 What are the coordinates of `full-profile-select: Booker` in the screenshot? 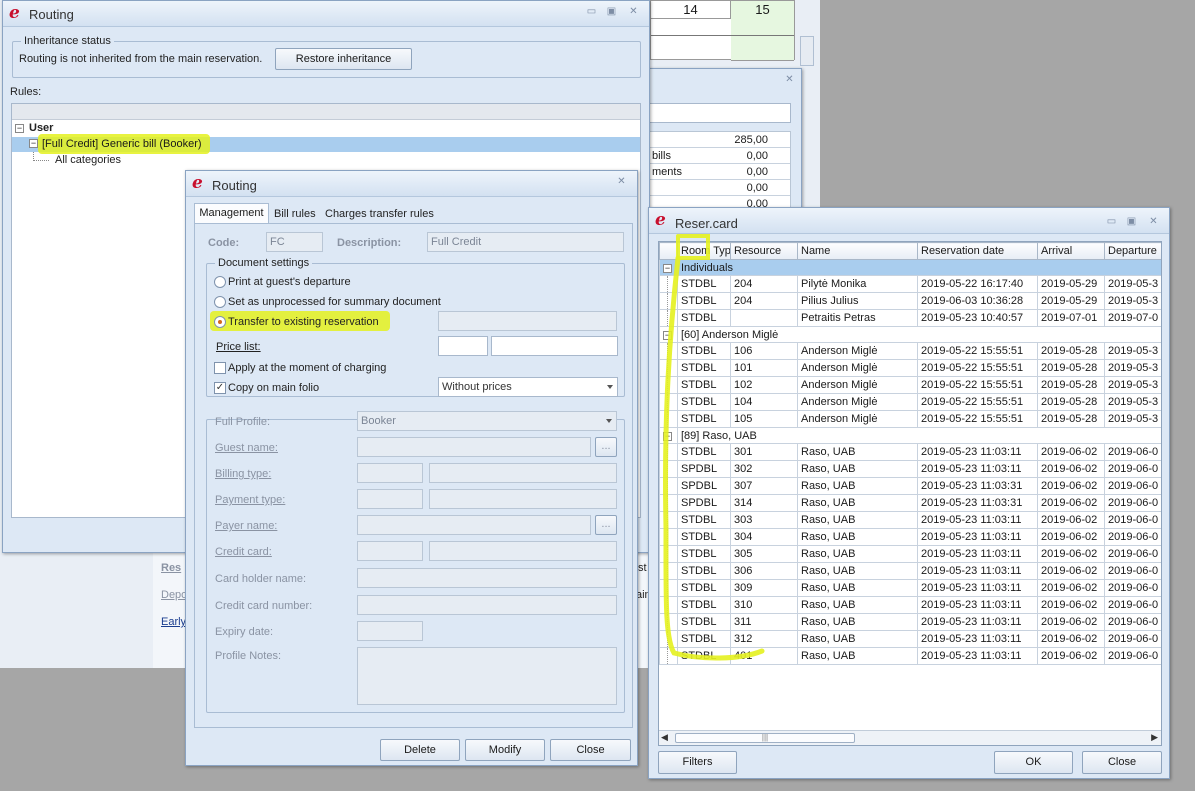 It's located at (487, 421).